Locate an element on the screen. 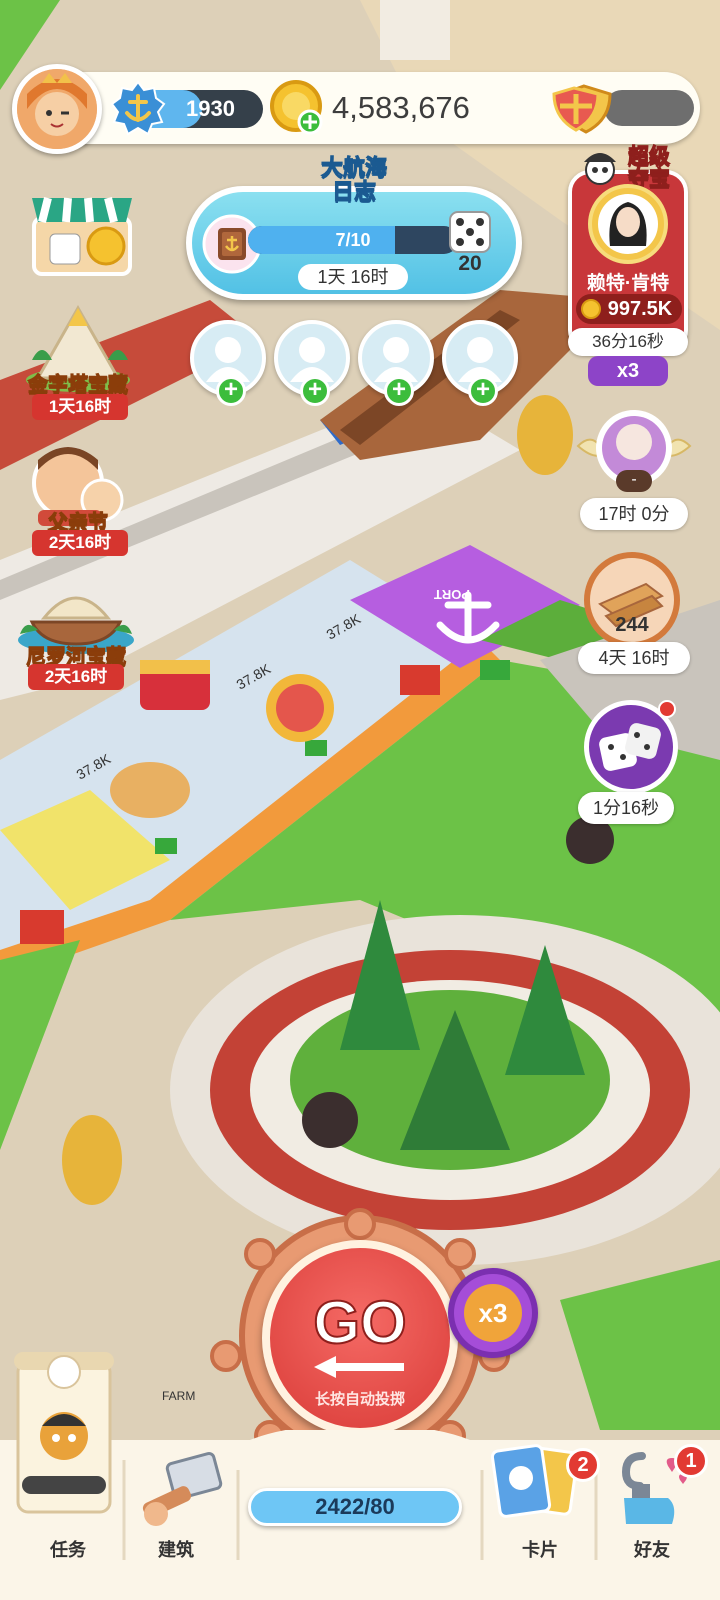 The width and height of the screenshot is (720, 1600). go-hint: 长按自动投掷 is located at coordinates (359, 1399).